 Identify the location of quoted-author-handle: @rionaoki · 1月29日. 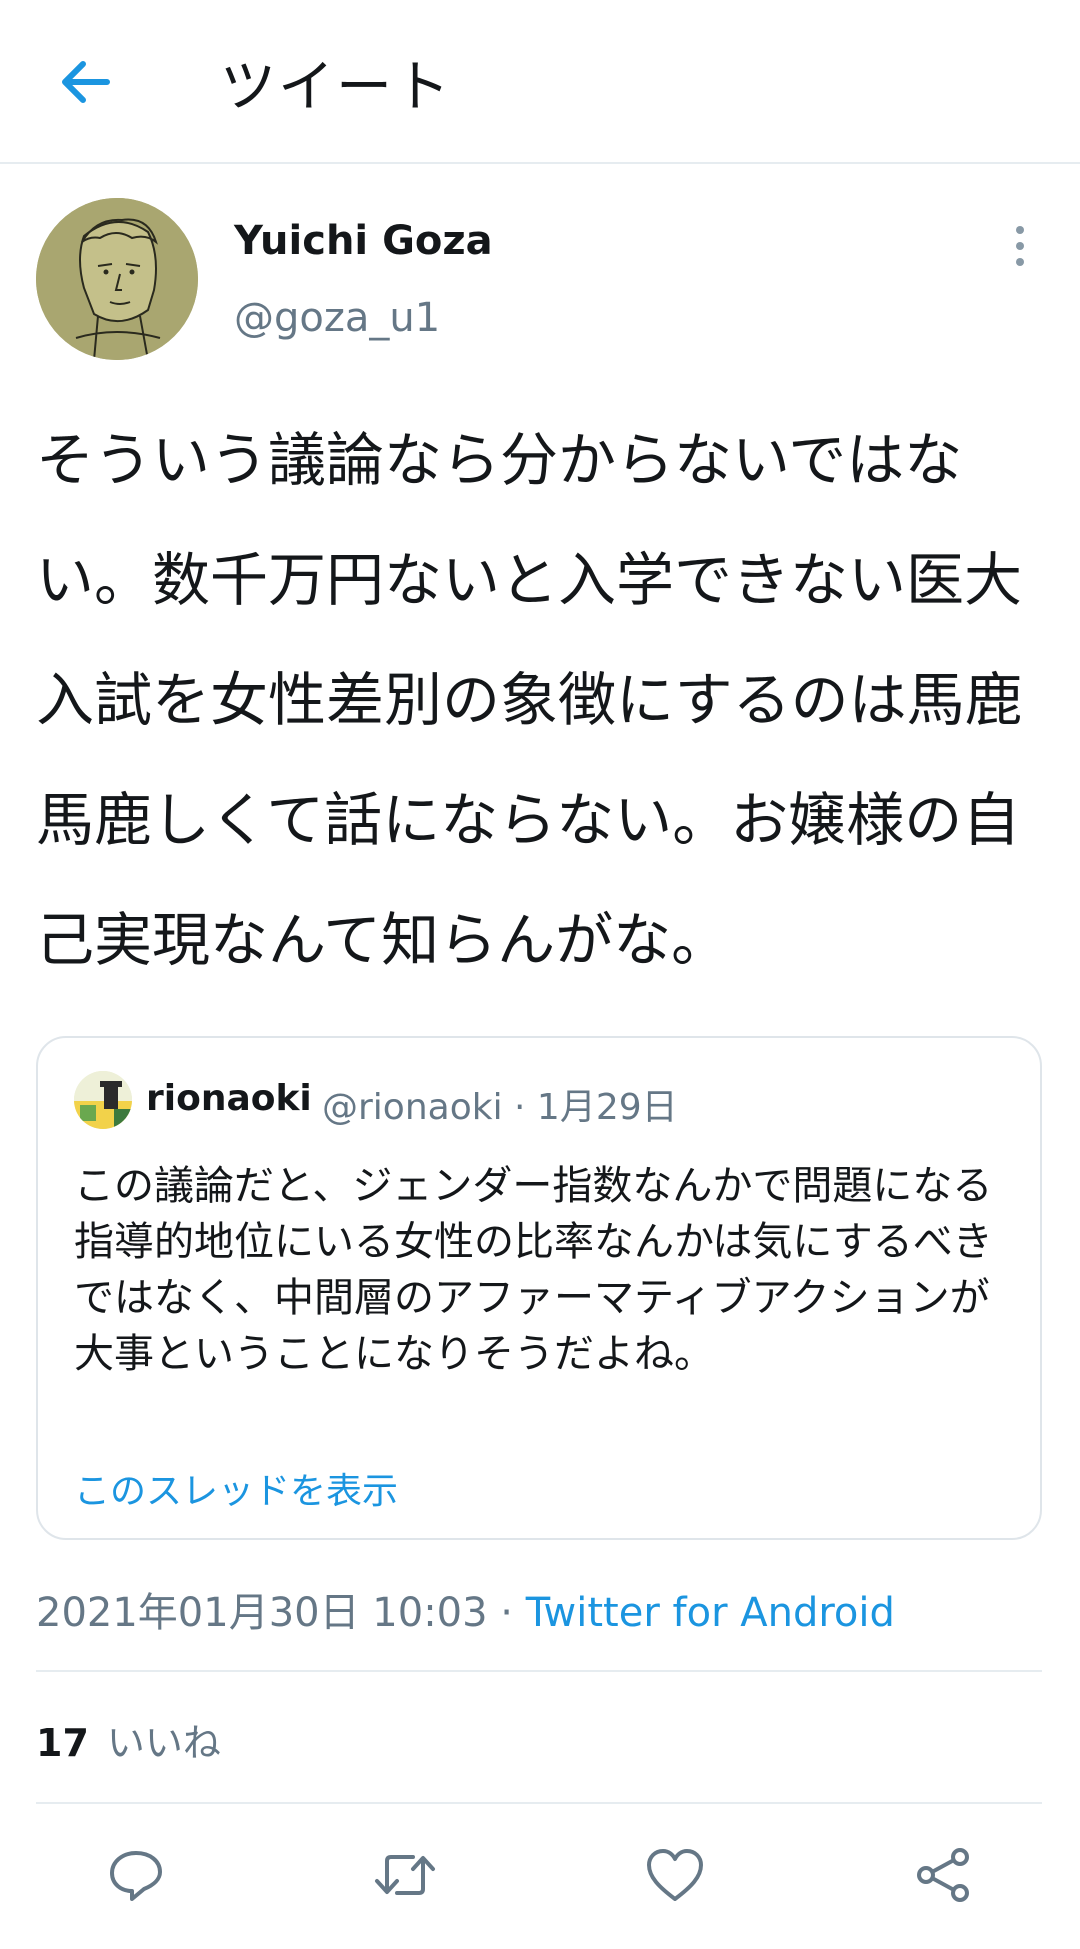
(500, 1107).